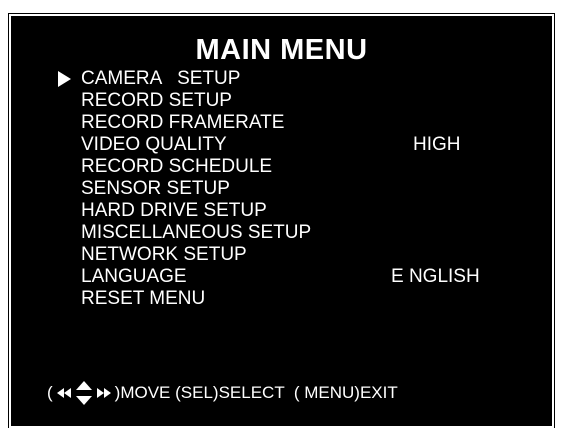  What do you see at coordinates (143, 298) in the screenshot?
I see `menu-item-label: RESET MENU` at bounding box center [143, 298].